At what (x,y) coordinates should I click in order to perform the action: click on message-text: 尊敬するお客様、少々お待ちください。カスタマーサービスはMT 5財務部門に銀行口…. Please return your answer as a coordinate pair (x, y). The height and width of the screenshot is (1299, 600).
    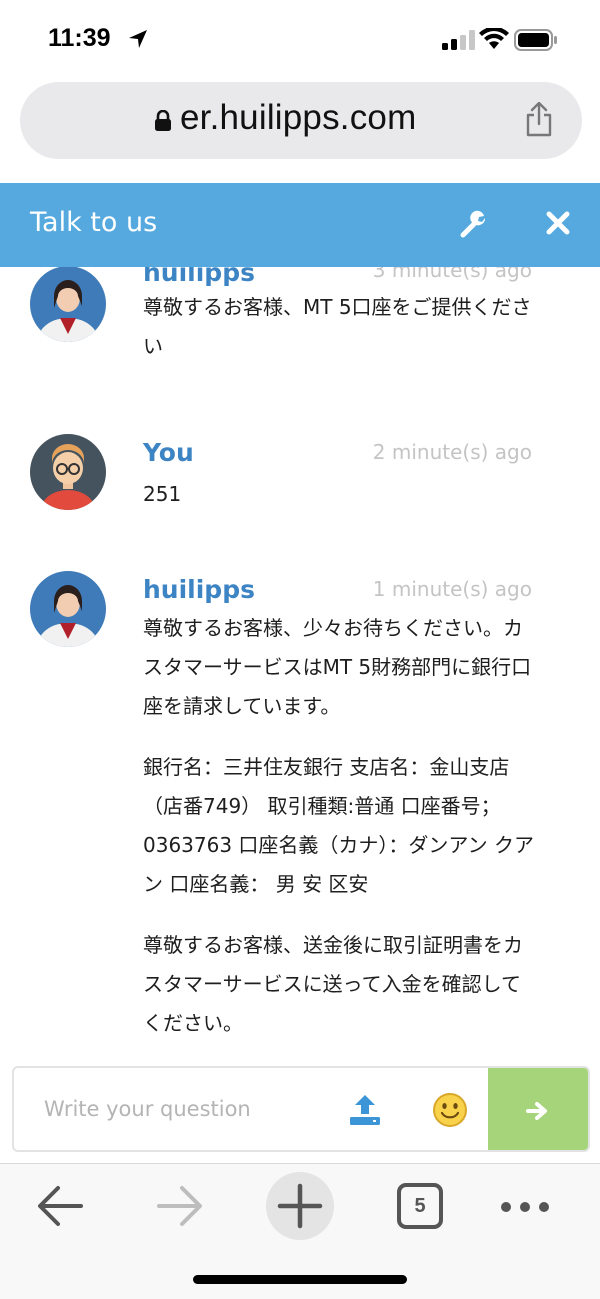
    Looking at the image, I should click on (337, 667).